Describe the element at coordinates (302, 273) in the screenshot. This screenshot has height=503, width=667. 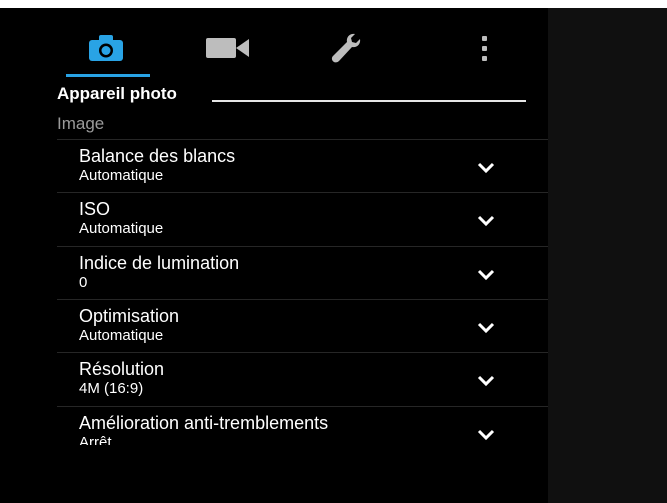
I see `setting-row-exposure: Indice de lumination 0` at that location.